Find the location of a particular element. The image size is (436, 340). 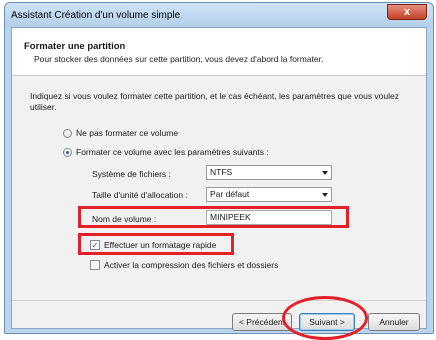

filesystem-value: NTFS is located at coordinates (221, 172).